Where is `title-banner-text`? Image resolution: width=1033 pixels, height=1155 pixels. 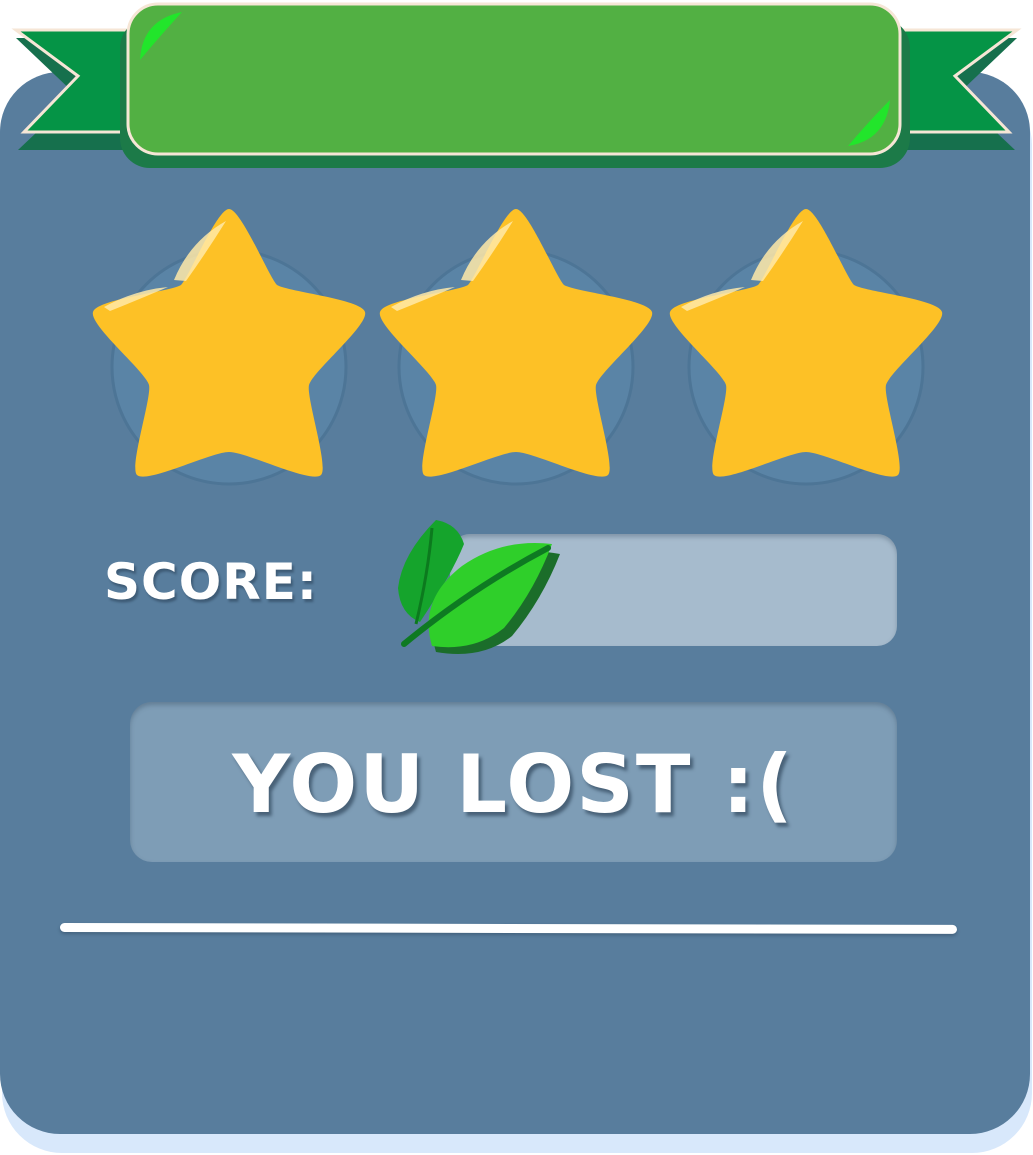 title-banner-text is located at coordinates (514, 79).